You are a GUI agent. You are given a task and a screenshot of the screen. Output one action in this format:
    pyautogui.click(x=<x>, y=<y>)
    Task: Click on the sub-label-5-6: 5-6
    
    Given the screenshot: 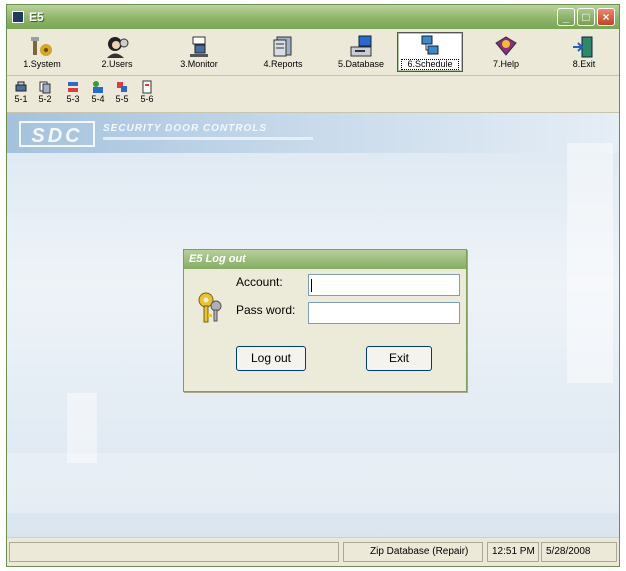 What is the action you would take?
    pyautogui.click(x=147, y=99)
    